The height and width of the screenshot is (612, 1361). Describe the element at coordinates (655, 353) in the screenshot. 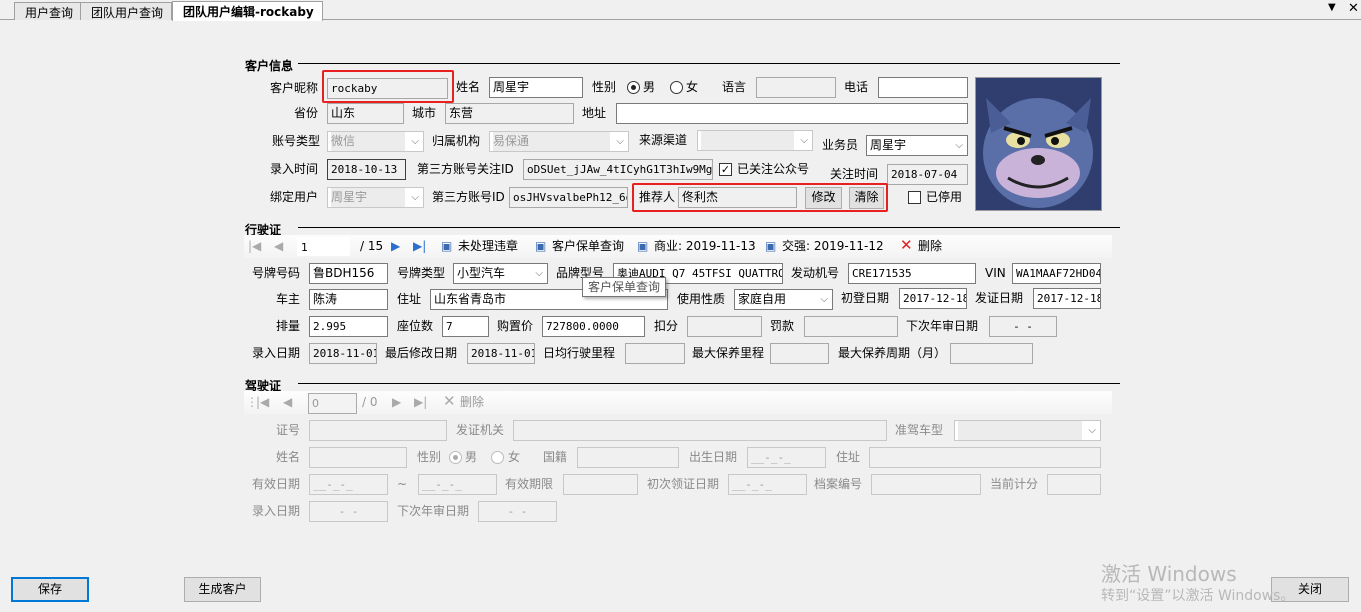

I see `daily-km-field` at that location.